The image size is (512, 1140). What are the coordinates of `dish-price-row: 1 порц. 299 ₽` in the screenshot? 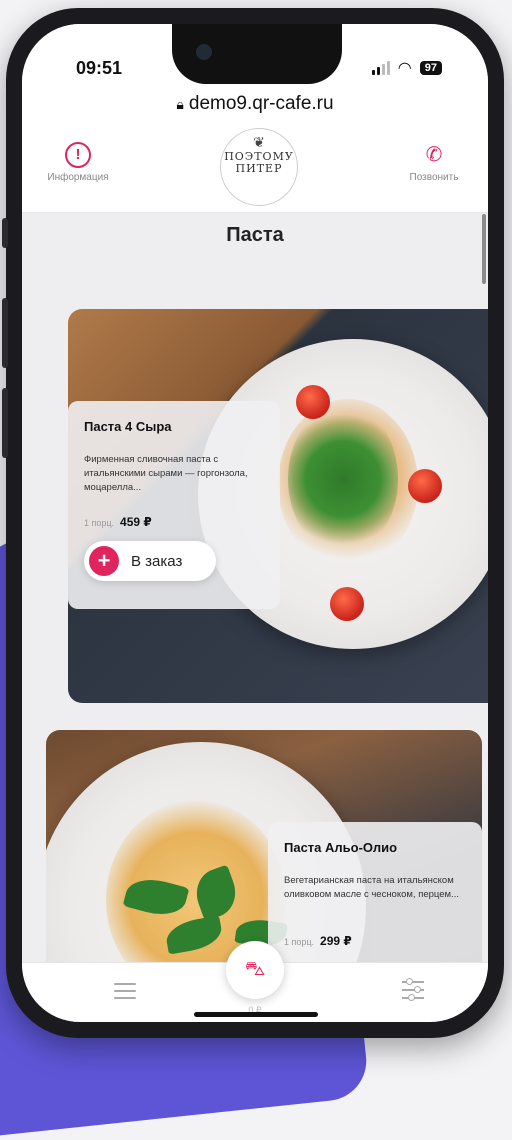 It's located at (318, 941).